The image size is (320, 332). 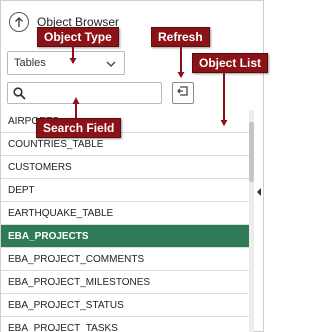 What do you see at coordinates (76, 108) in the screenshot?
I see `search-field-arrow` at bounding box center [76, 108].